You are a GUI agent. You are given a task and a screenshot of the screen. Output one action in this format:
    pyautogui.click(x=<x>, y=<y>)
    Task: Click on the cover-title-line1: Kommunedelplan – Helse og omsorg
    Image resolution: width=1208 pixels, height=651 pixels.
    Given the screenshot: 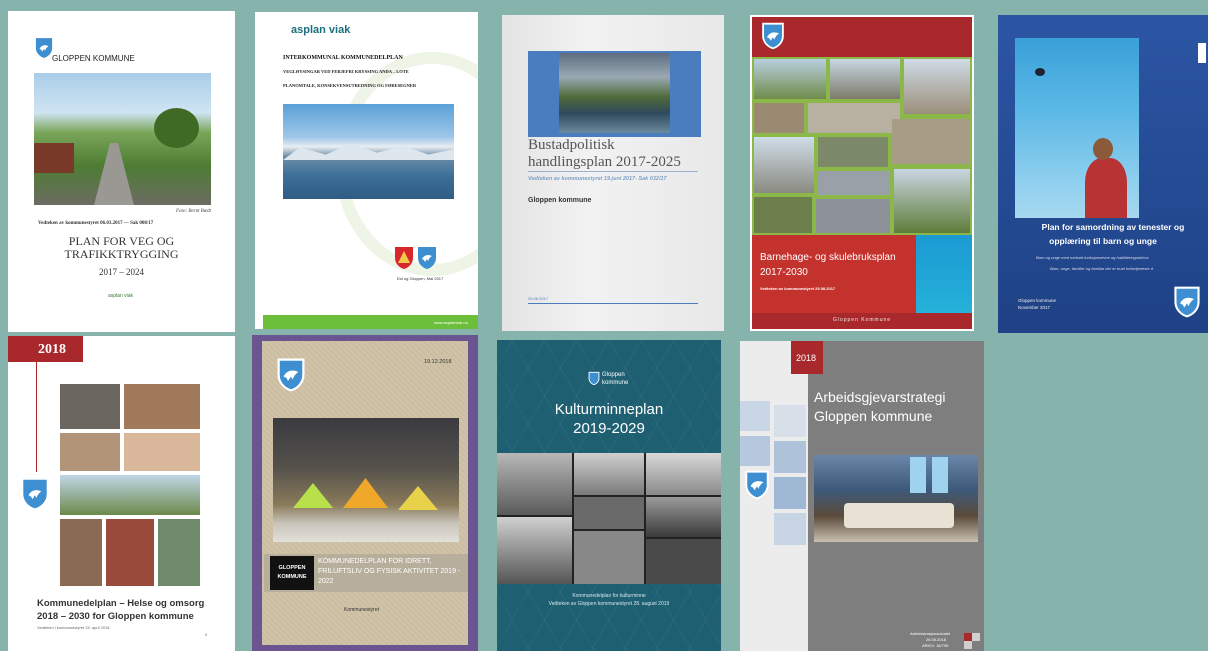 What is the action you would take?
    pyautogui.click(x=121, y=603)
    